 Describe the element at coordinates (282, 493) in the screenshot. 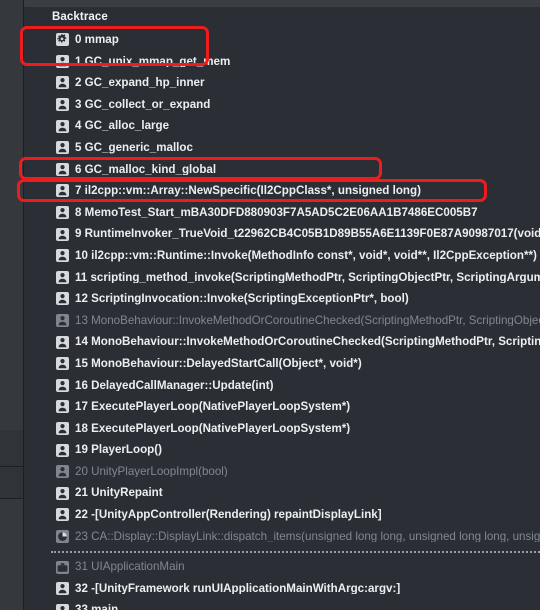

I see `backtrace-frame-row: 21 UnityRepaint` at that location.